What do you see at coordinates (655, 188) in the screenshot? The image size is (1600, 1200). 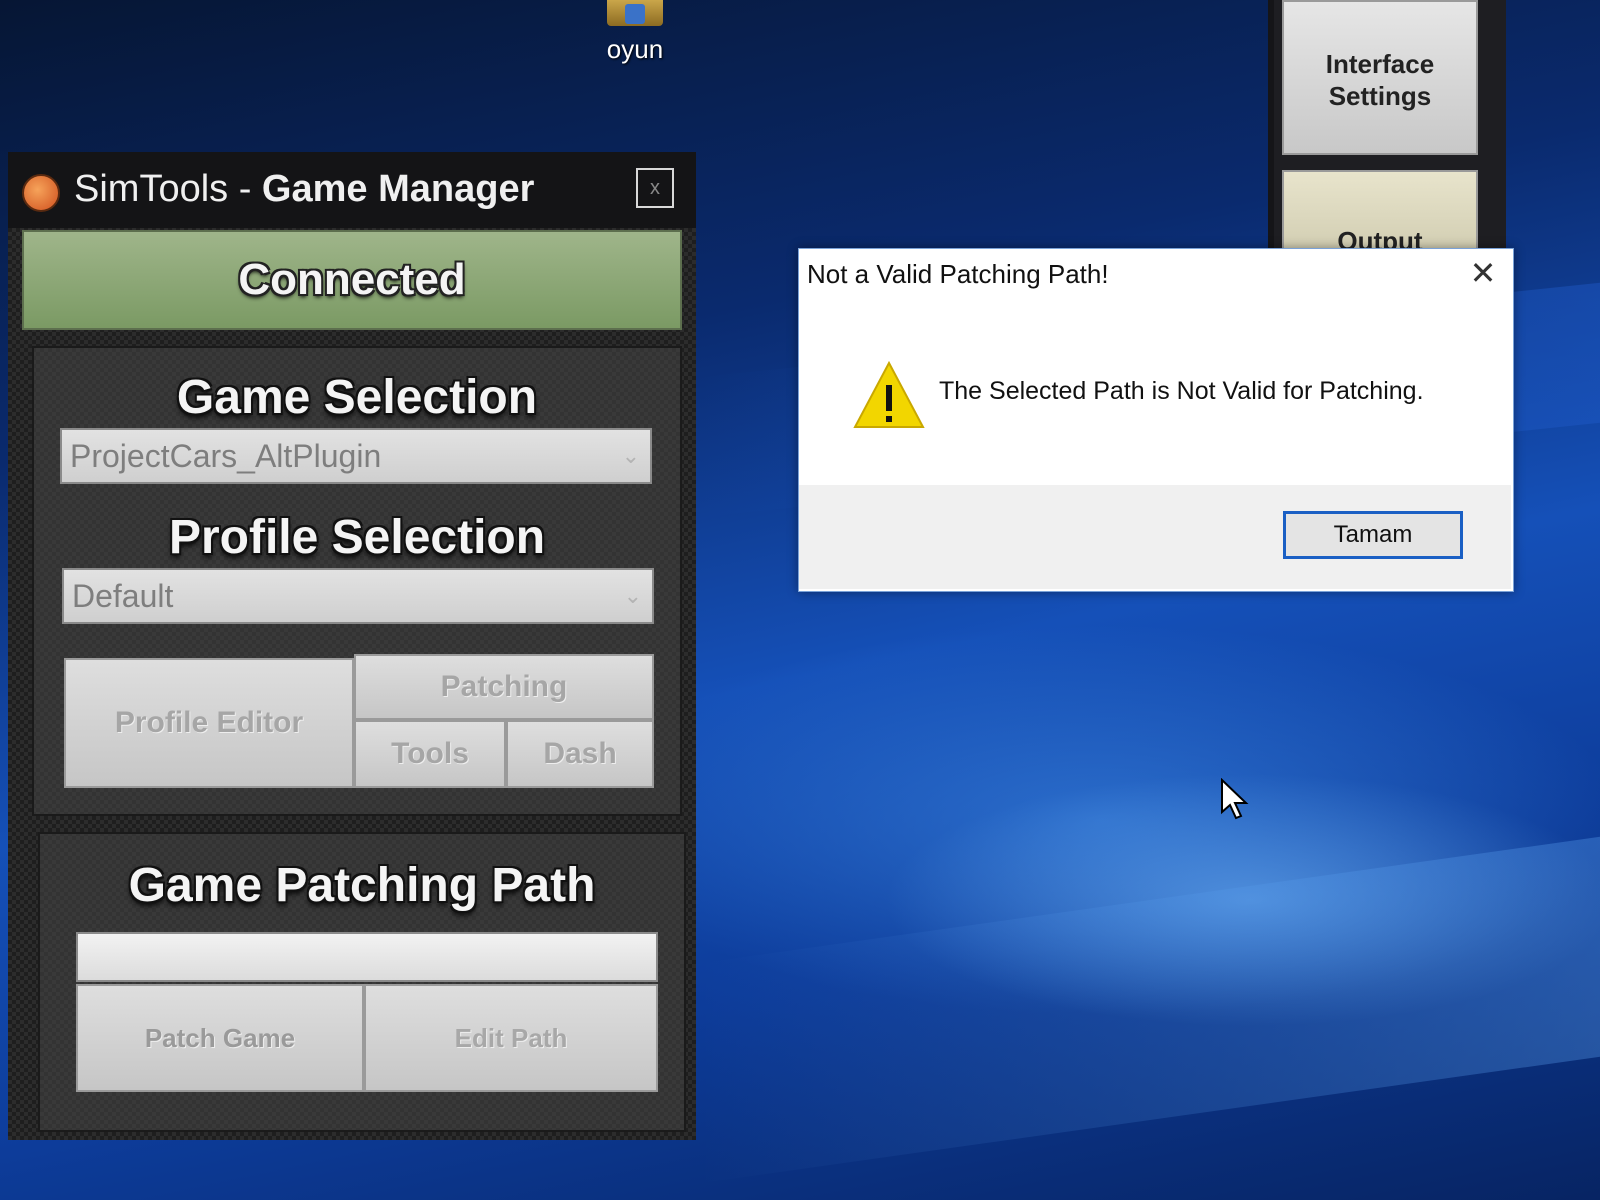 I see `window-close-button: x` at bounding box center [655, 188].